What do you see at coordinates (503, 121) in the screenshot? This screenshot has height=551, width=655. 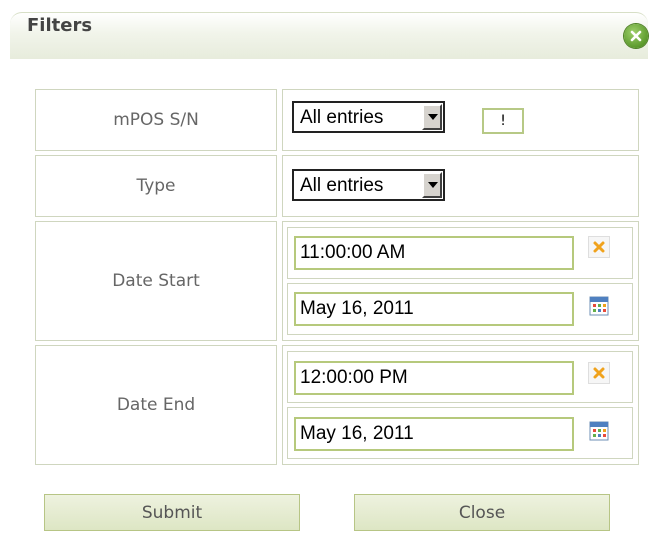 I see `mpos-exclude-button: !` at bounding box center [503, 121].